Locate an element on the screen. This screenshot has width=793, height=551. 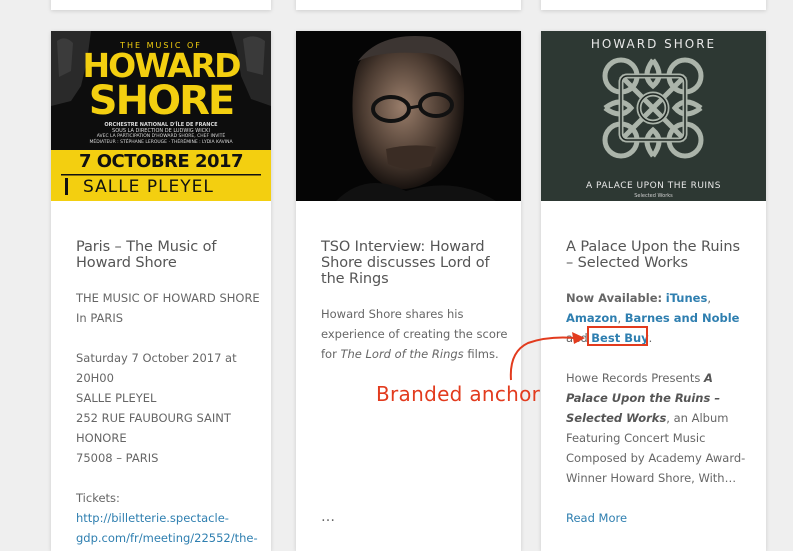
annotation-arrow-icon is located at coordinates (547, 356).